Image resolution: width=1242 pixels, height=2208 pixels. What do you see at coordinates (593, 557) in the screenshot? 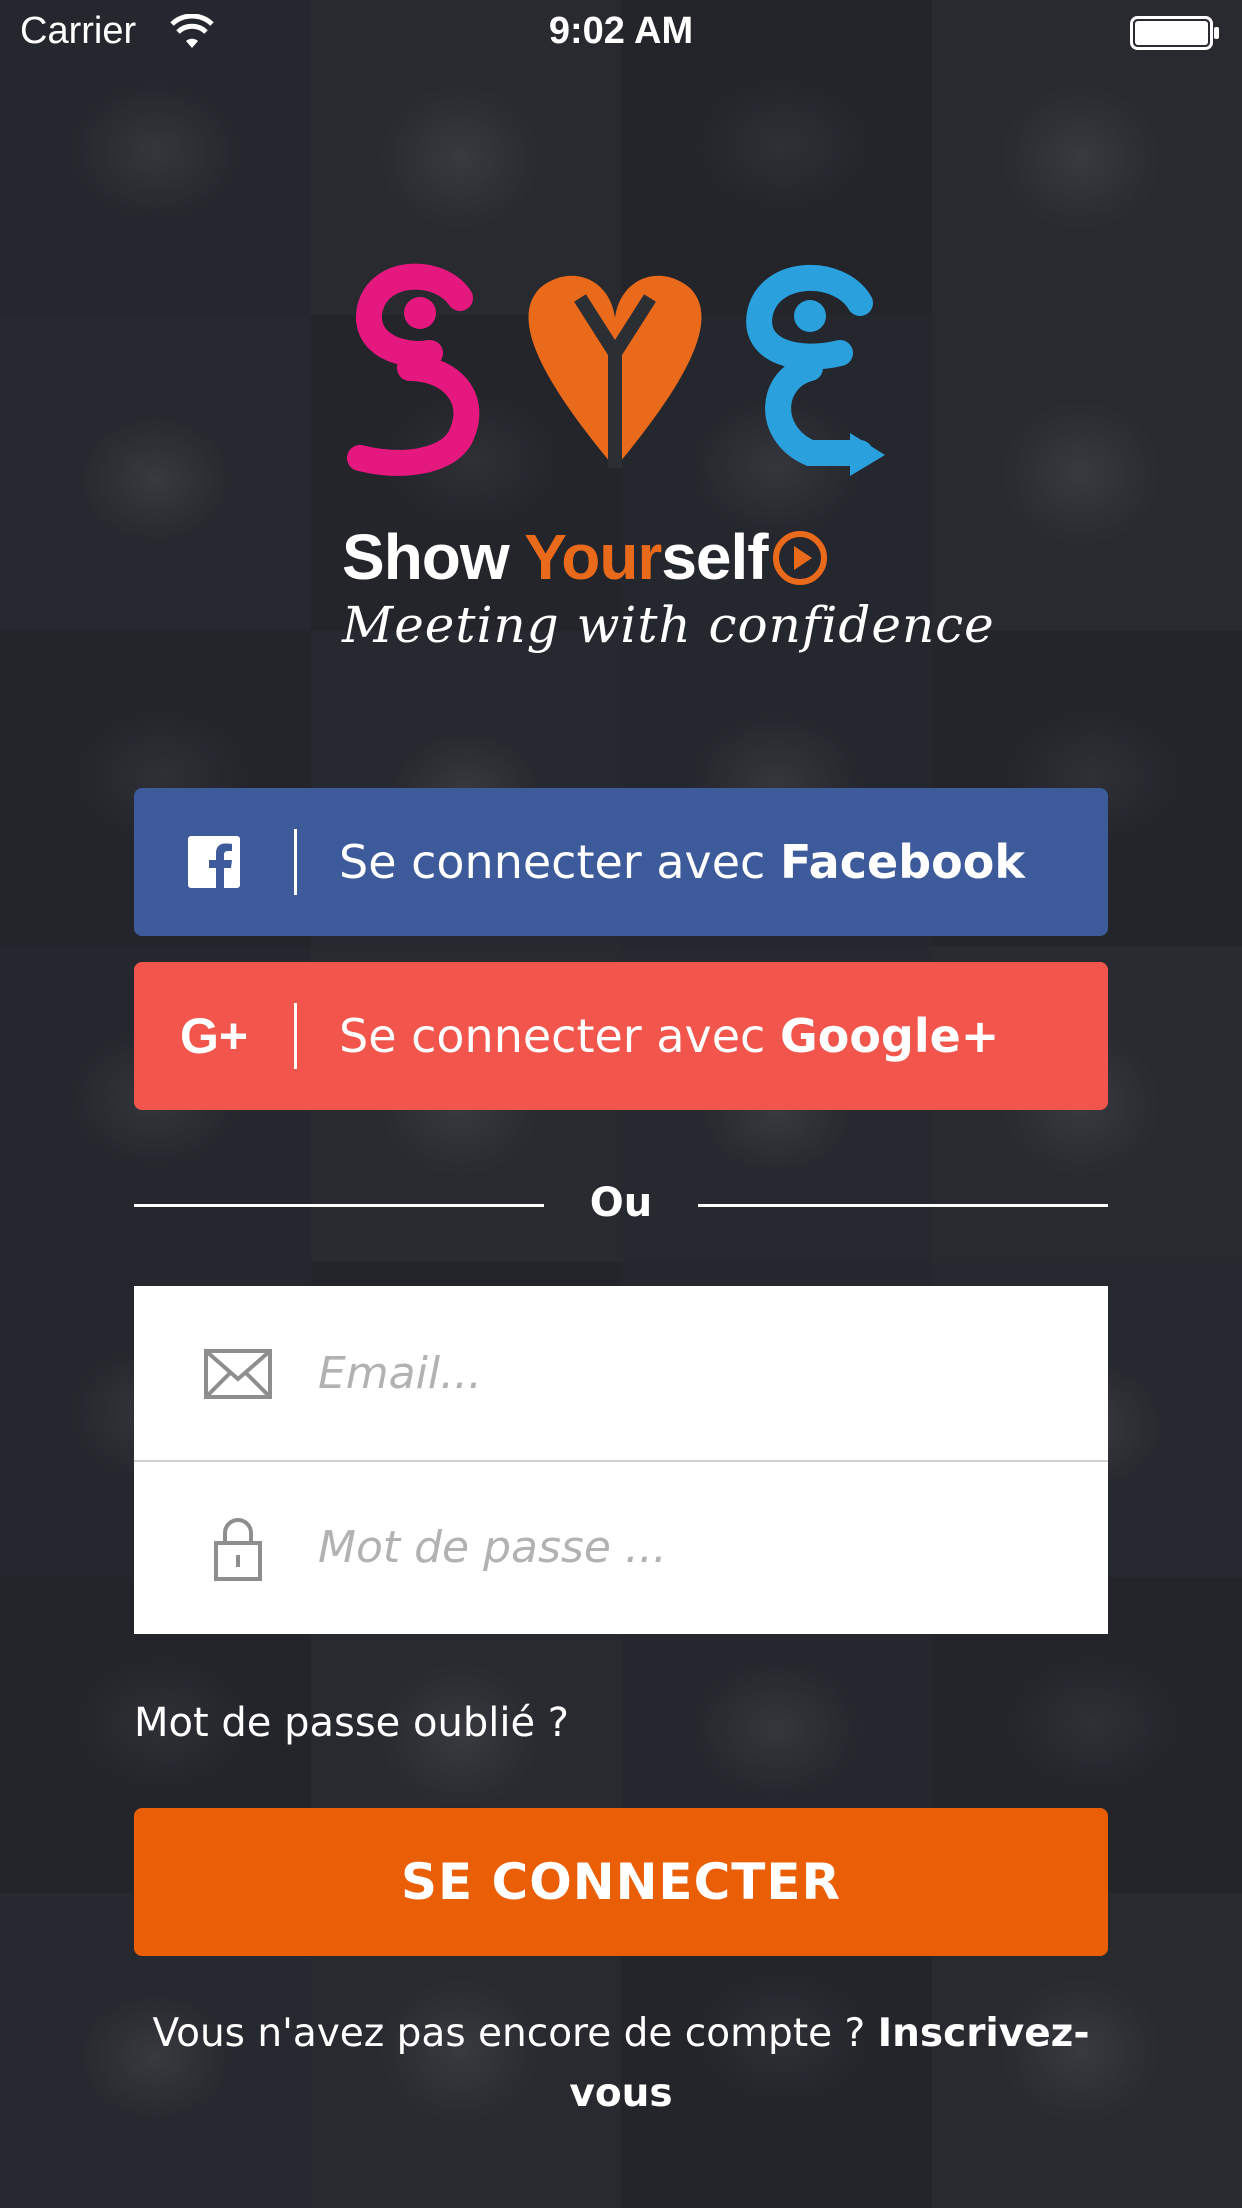
I see `brand-name-your: Your` at bounding box center [593, 557].